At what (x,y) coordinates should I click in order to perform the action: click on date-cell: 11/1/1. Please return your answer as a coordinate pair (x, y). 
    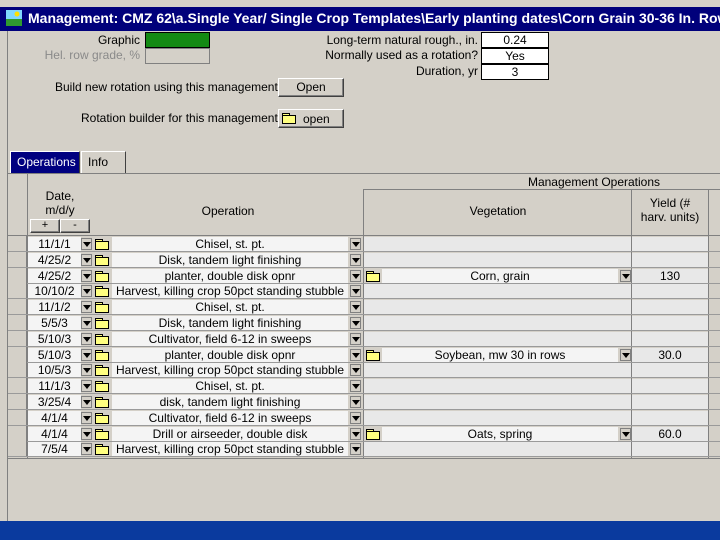
    Looking at the image, I should click on (54, 244).